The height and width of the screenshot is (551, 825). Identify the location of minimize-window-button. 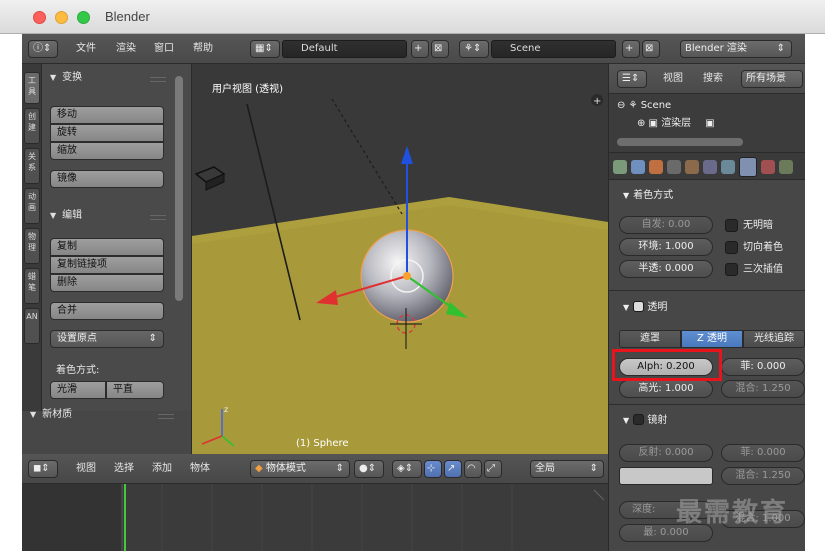
(61, 17).